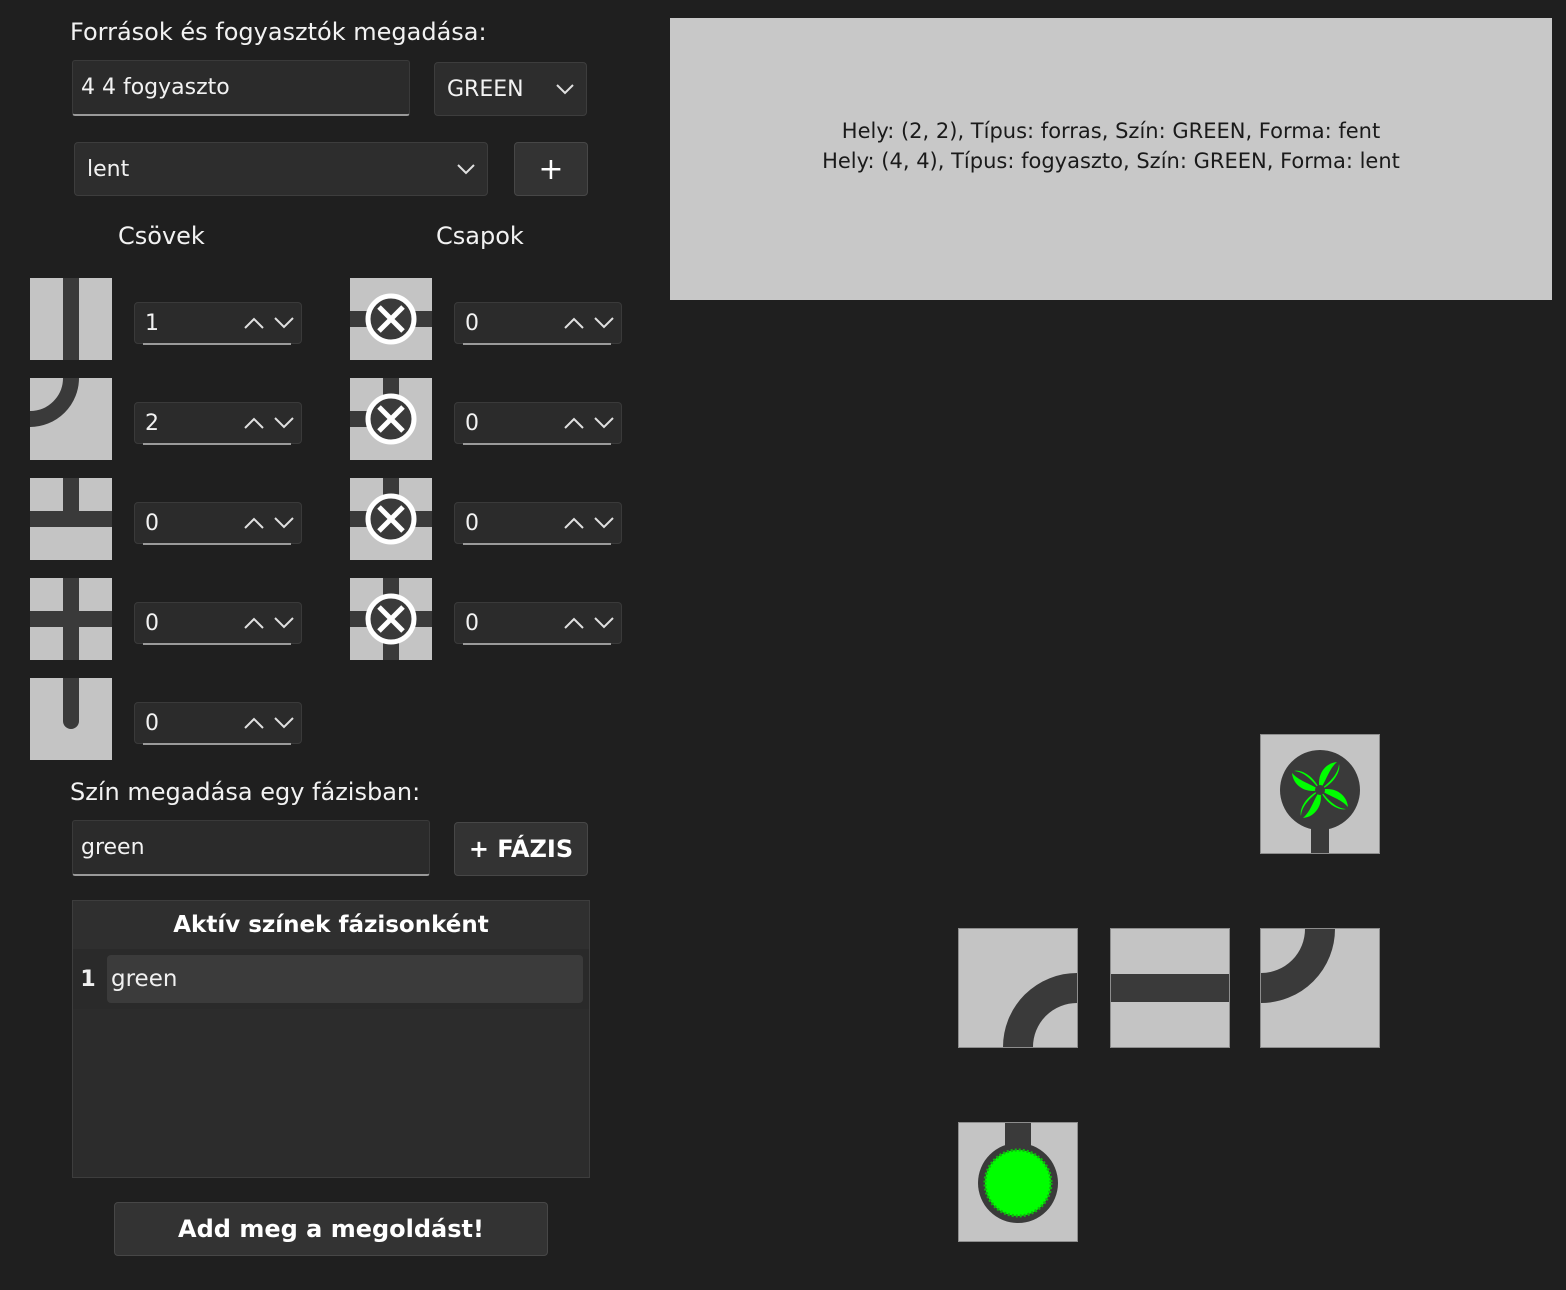 This screenshot has height=1290, width=1566. I want to click on add-source-button: +, so click(551, 169).